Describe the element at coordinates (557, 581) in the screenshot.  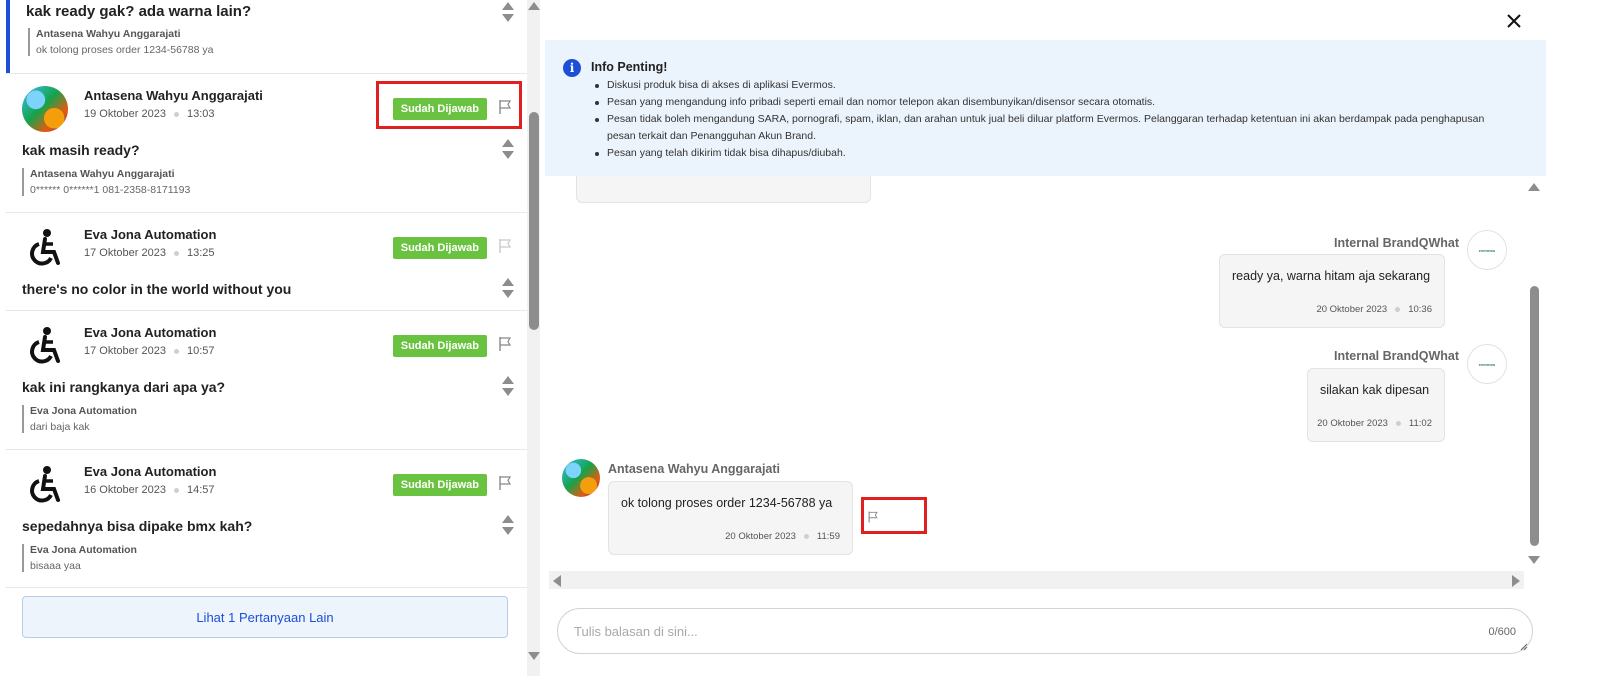
I see `scroll-left-arrow` at that location.